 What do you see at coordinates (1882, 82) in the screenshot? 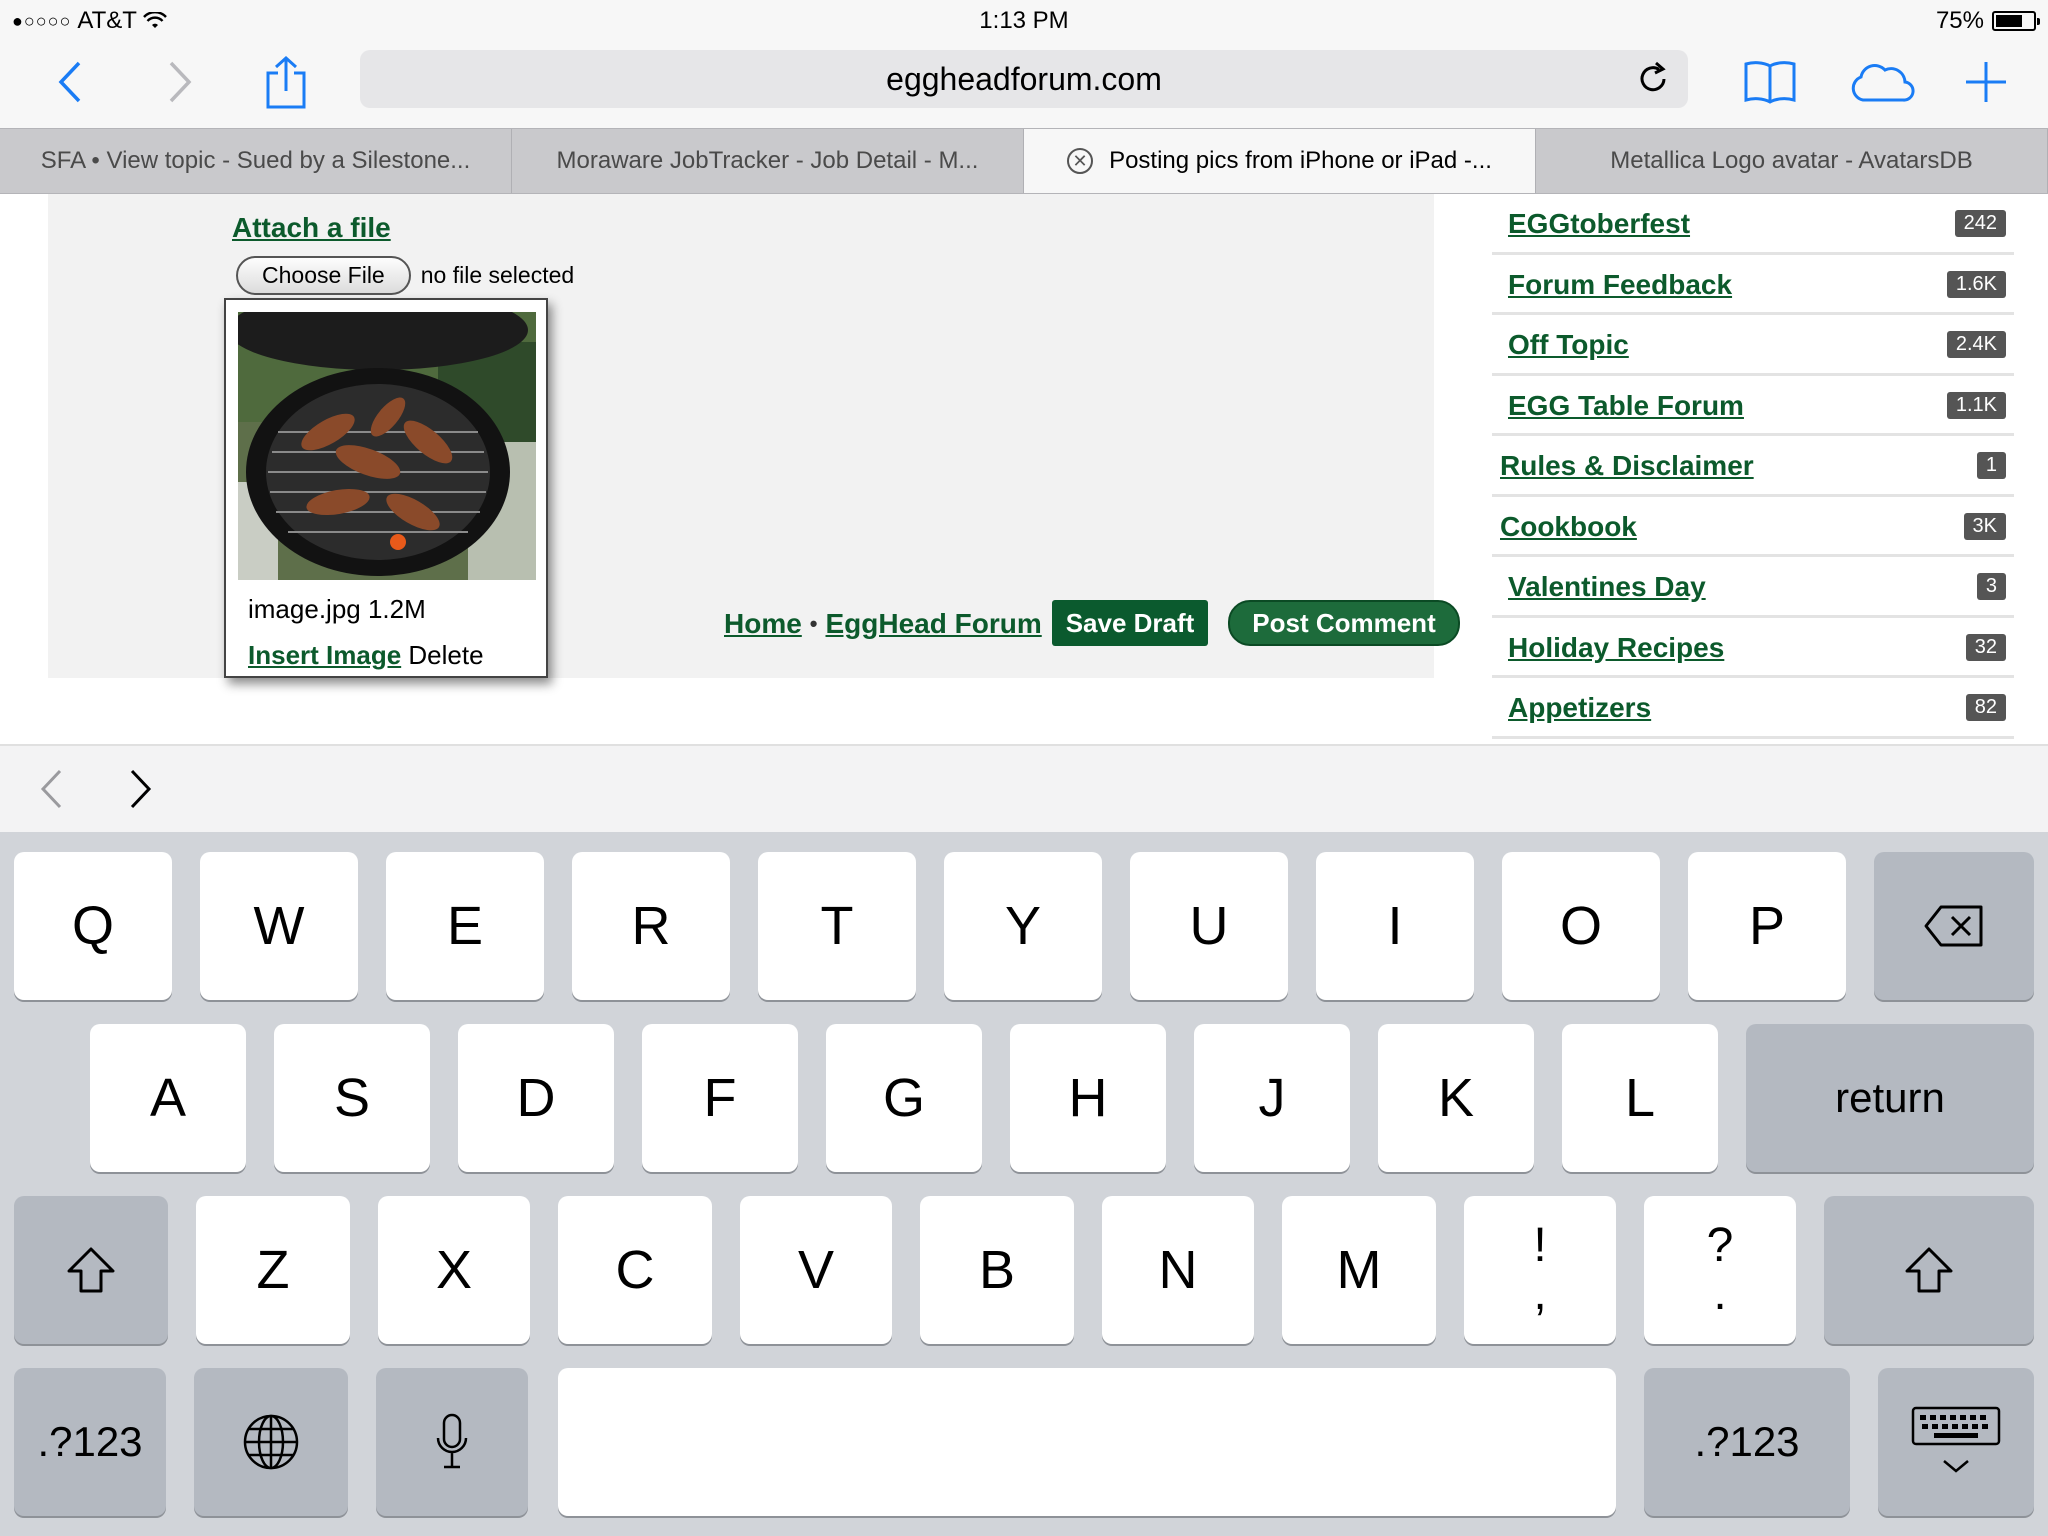
I see `icloud-tabs-button` at bounding box center [1882, 82].